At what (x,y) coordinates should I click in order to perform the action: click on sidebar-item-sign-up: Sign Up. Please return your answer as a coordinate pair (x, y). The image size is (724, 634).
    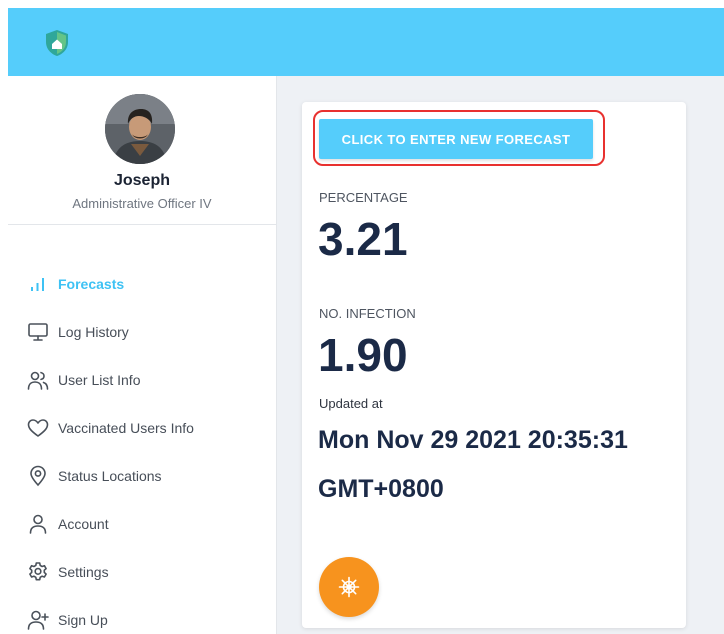
    Looking at the image, I should click on (67, 619).